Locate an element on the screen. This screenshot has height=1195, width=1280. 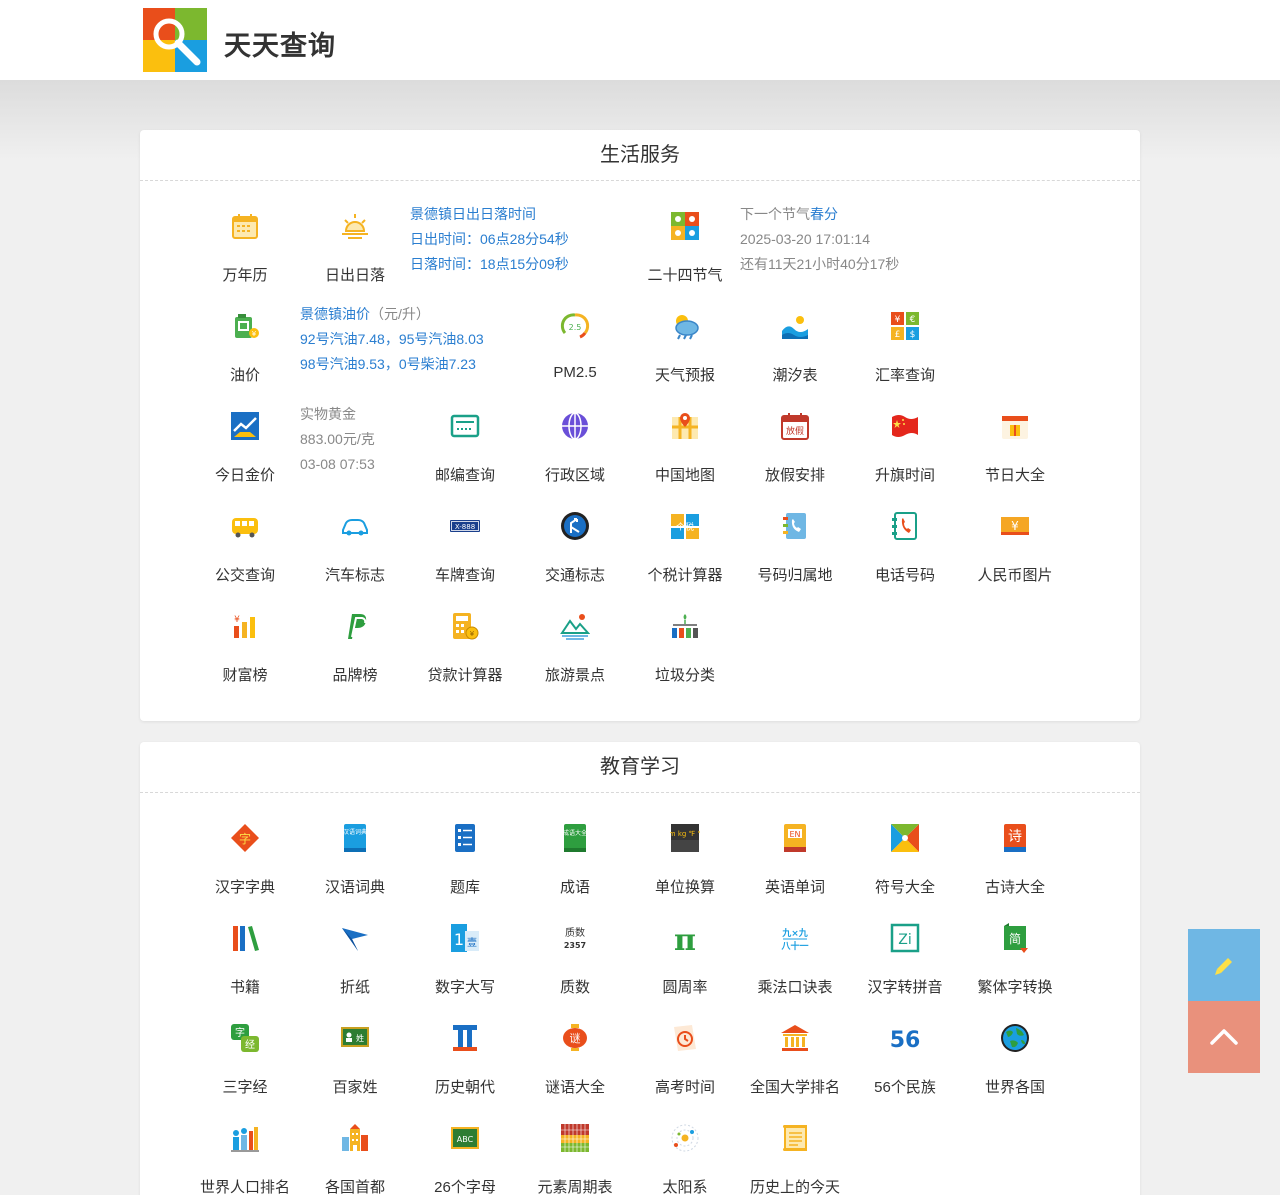
tile-rate: ¥ € £ $ 汇率查询 is located at coordinates (905, 342).